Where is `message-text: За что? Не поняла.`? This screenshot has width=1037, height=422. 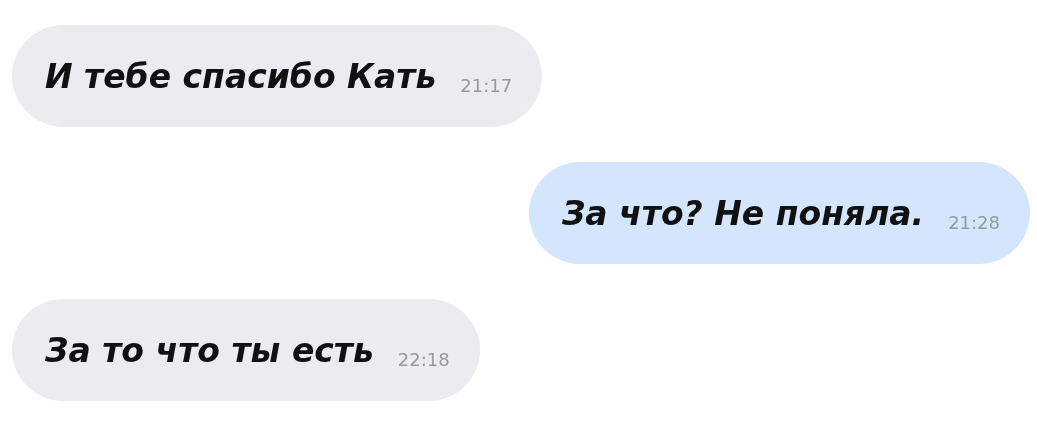 message-text: За что? Не поняла. is located at coordinates (743, 213).